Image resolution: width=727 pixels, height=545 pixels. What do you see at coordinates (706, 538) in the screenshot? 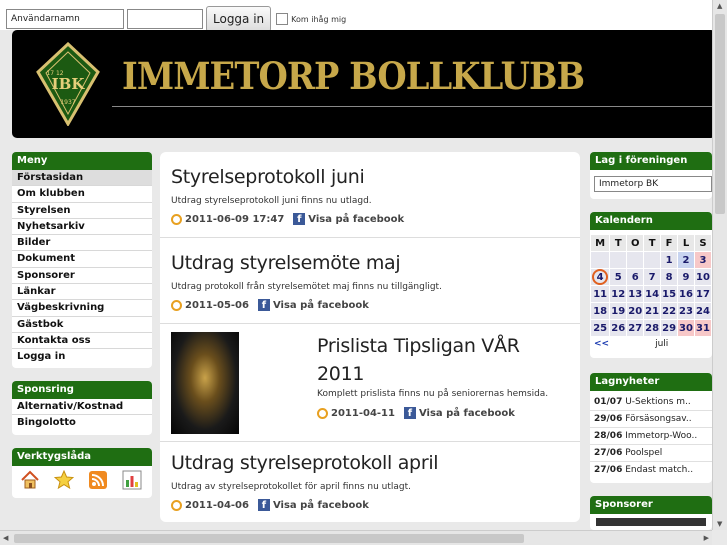
I see `scroll-right-icon: ▶` at bounding box center [706, 538].